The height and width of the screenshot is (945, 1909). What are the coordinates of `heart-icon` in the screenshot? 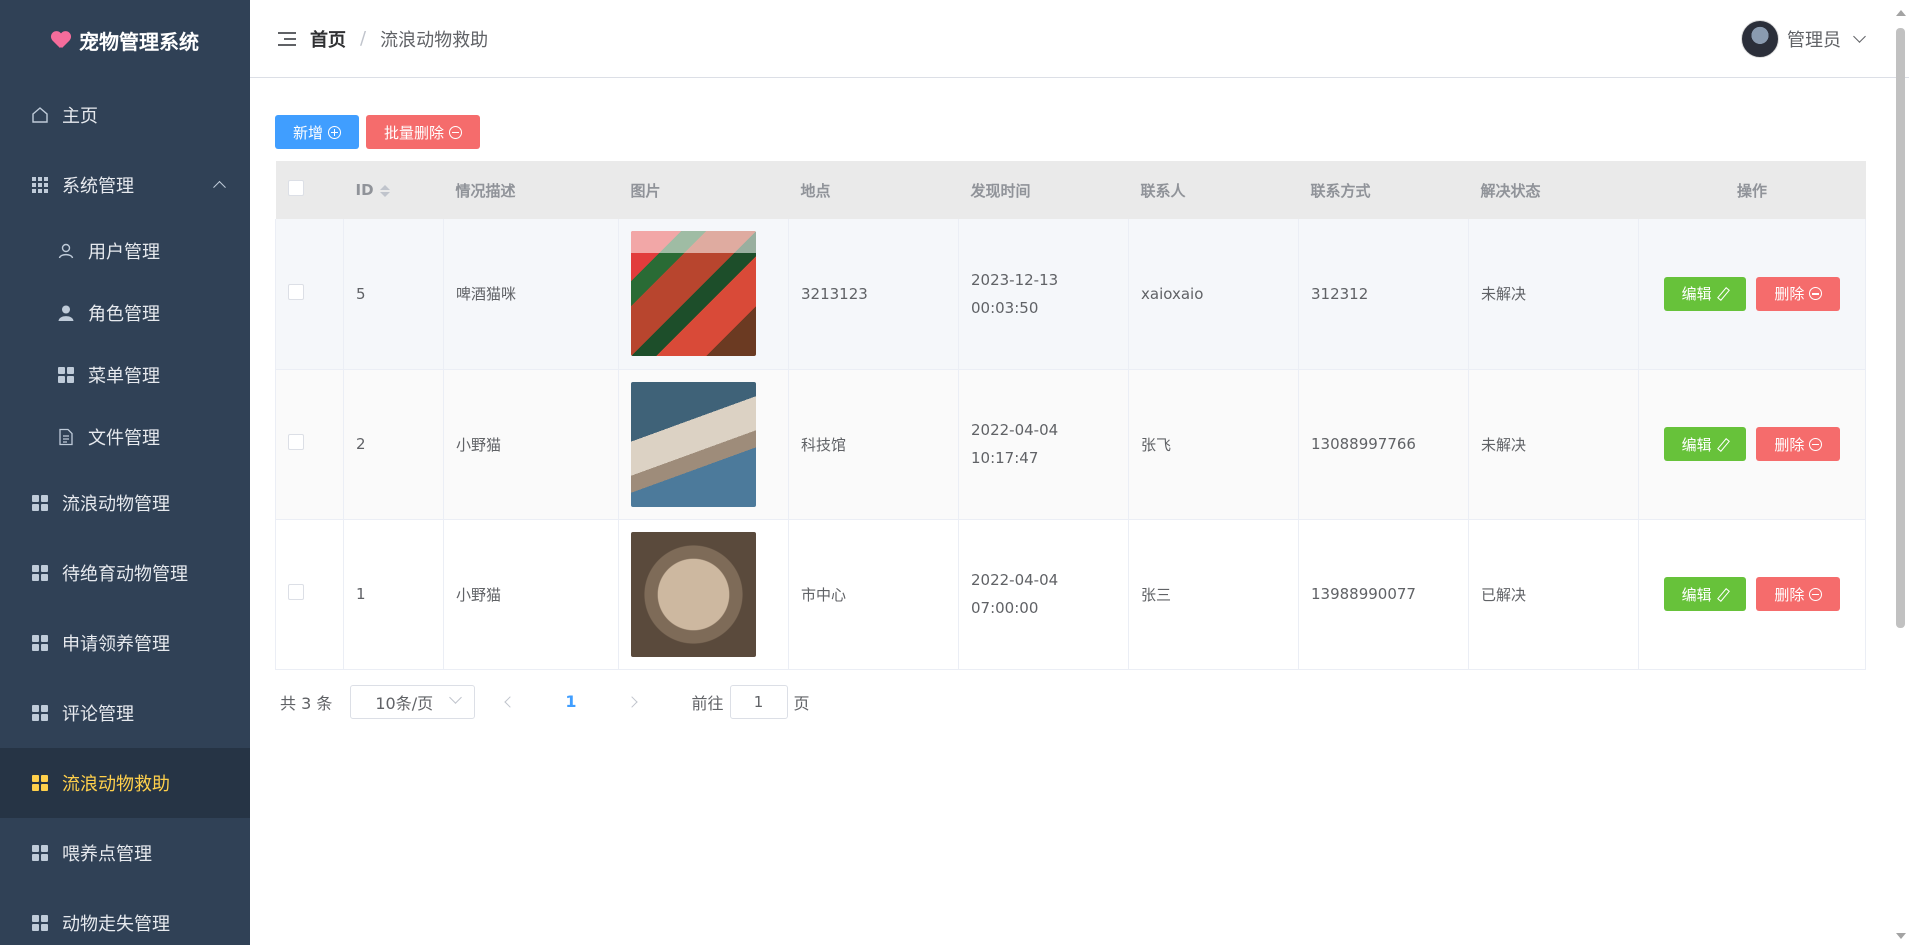 It's located at (61, 40).